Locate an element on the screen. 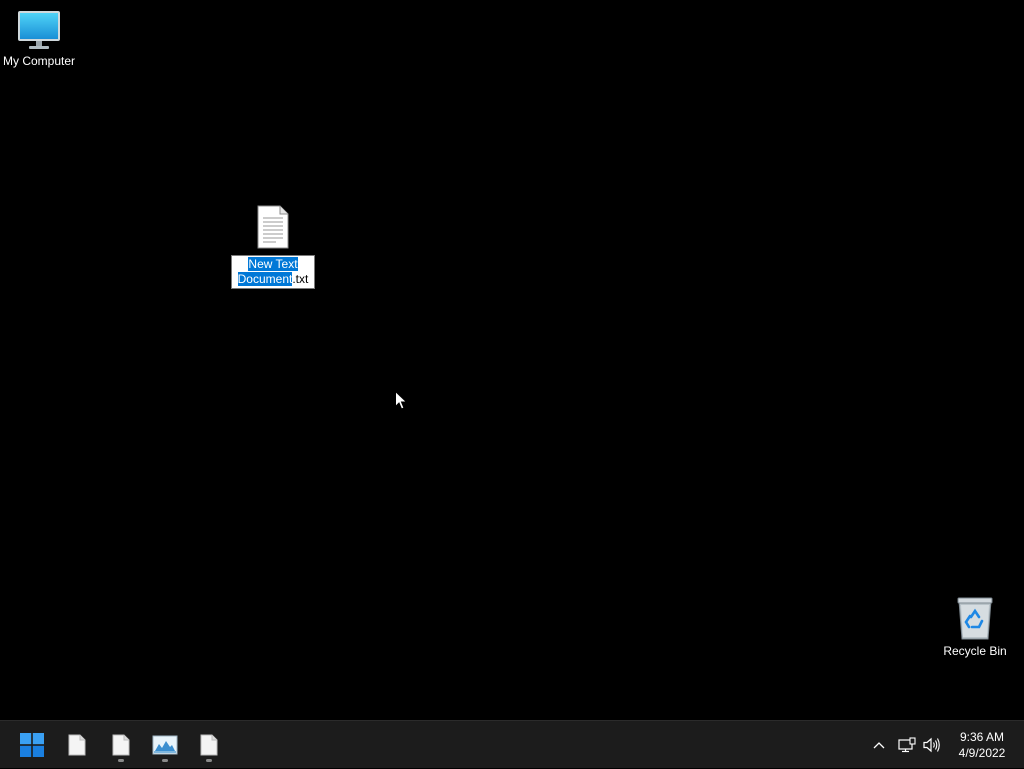 Image resolution: width=1024 pixels, height=769 pixels. volume-tray-button is located at coordinates (932, 745).